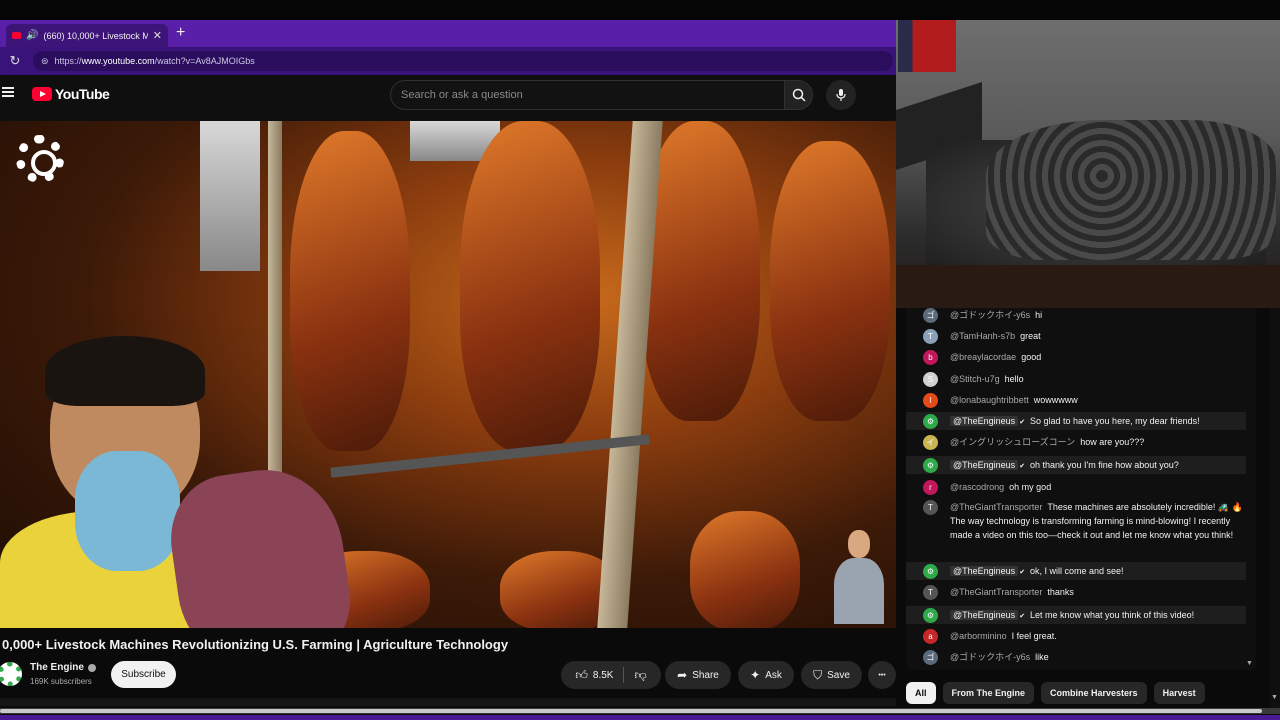 The height and width of the screenshot is (720, 1280). Describe the element at coordinates (1014, 379) in the screenshot. I see `chat-message-text: hello` at that location.